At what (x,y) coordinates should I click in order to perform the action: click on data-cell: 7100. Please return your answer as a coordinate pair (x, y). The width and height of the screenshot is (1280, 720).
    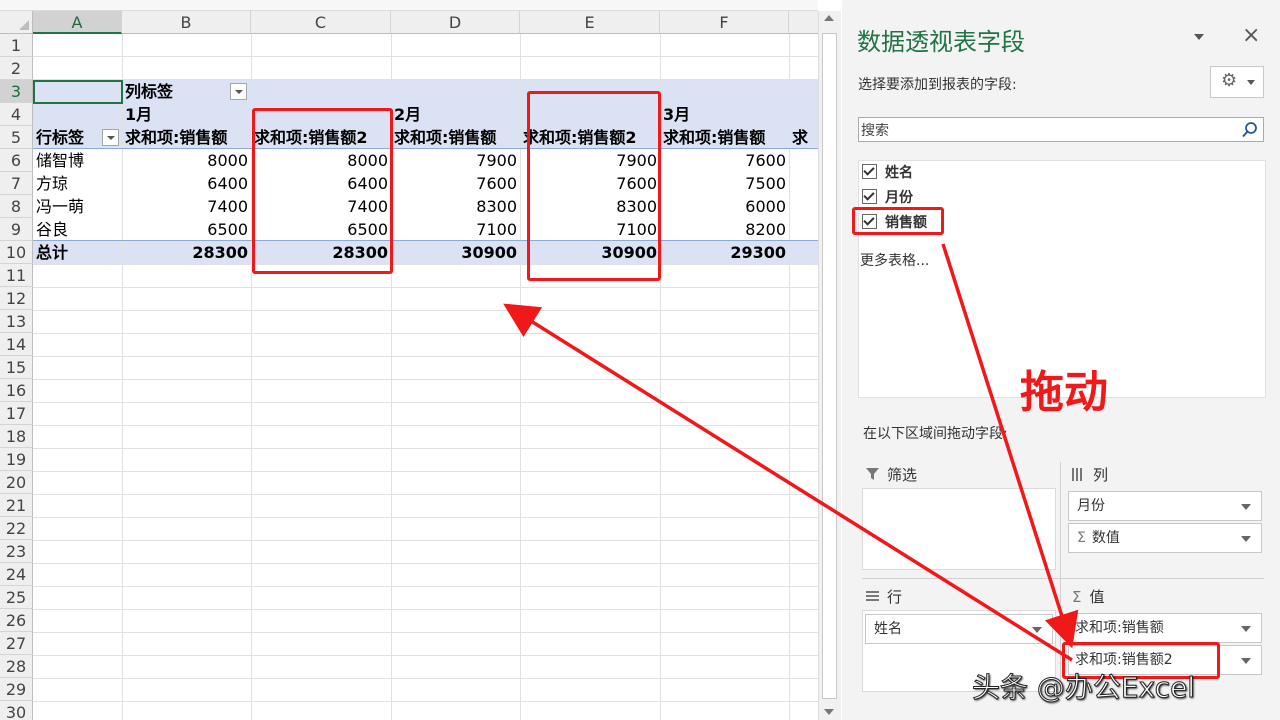
    Looking at the image, I should click on (496, 229).